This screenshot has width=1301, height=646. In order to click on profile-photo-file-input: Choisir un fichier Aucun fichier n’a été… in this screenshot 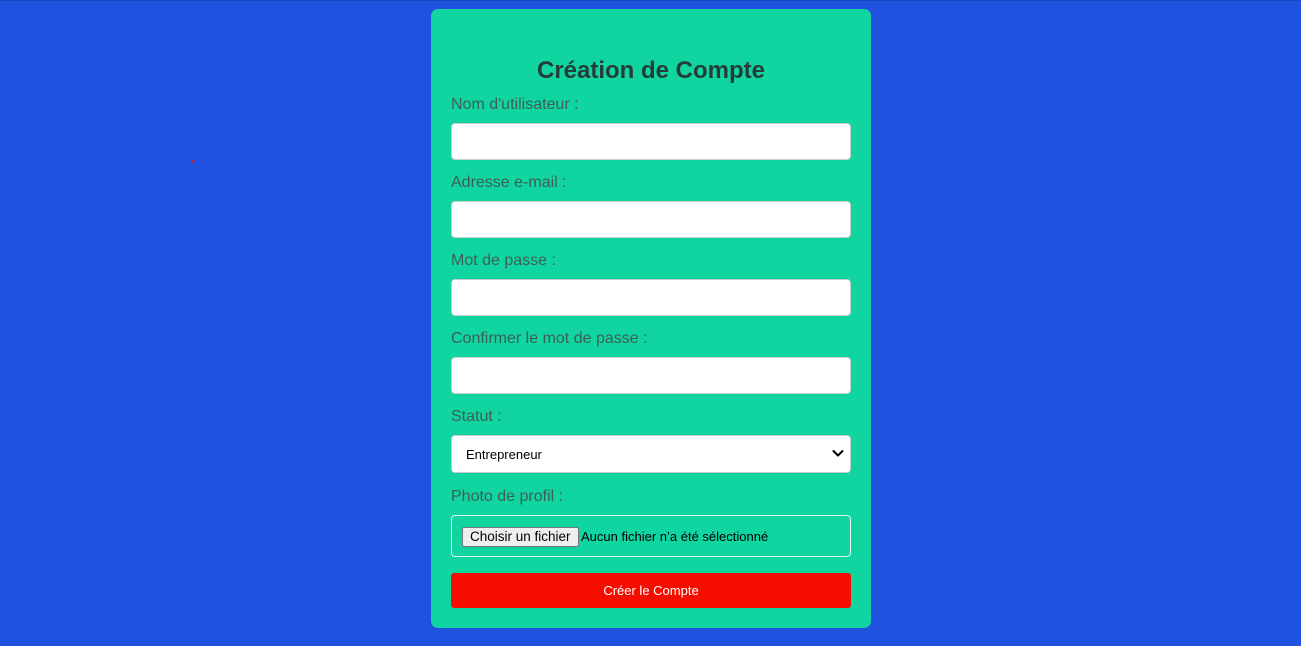, I will do `click(651, 536)`.